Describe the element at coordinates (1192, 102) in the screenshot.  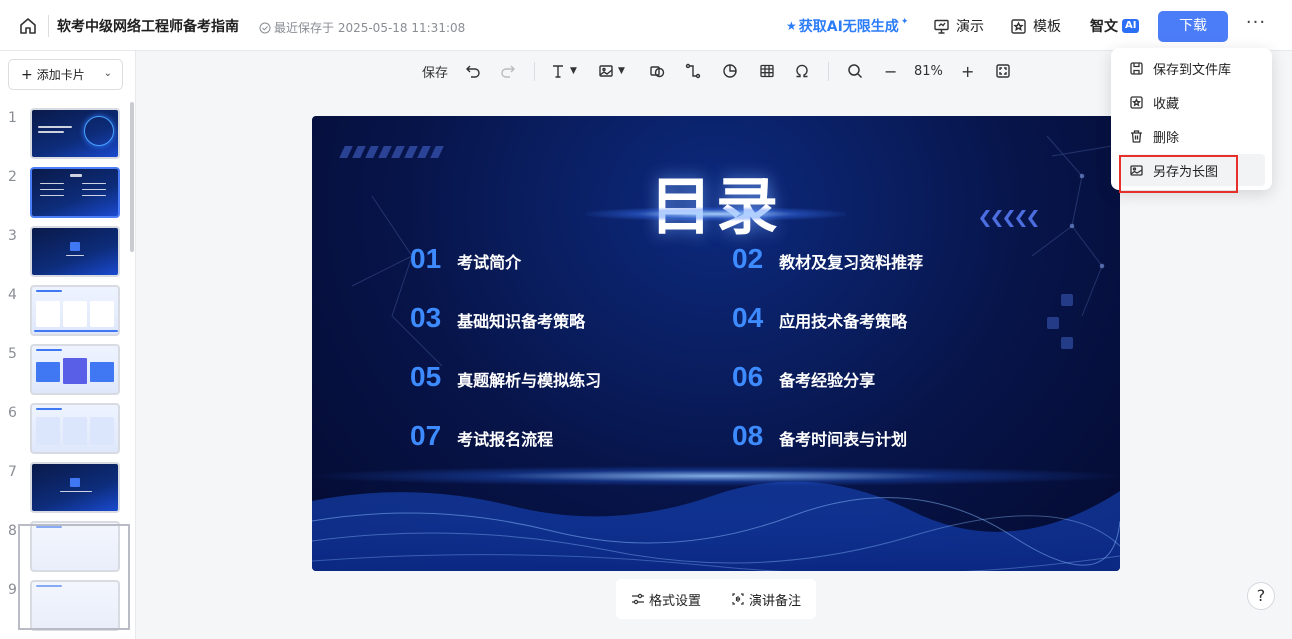
I see `menu-item-favorite: 收藏` at that location.